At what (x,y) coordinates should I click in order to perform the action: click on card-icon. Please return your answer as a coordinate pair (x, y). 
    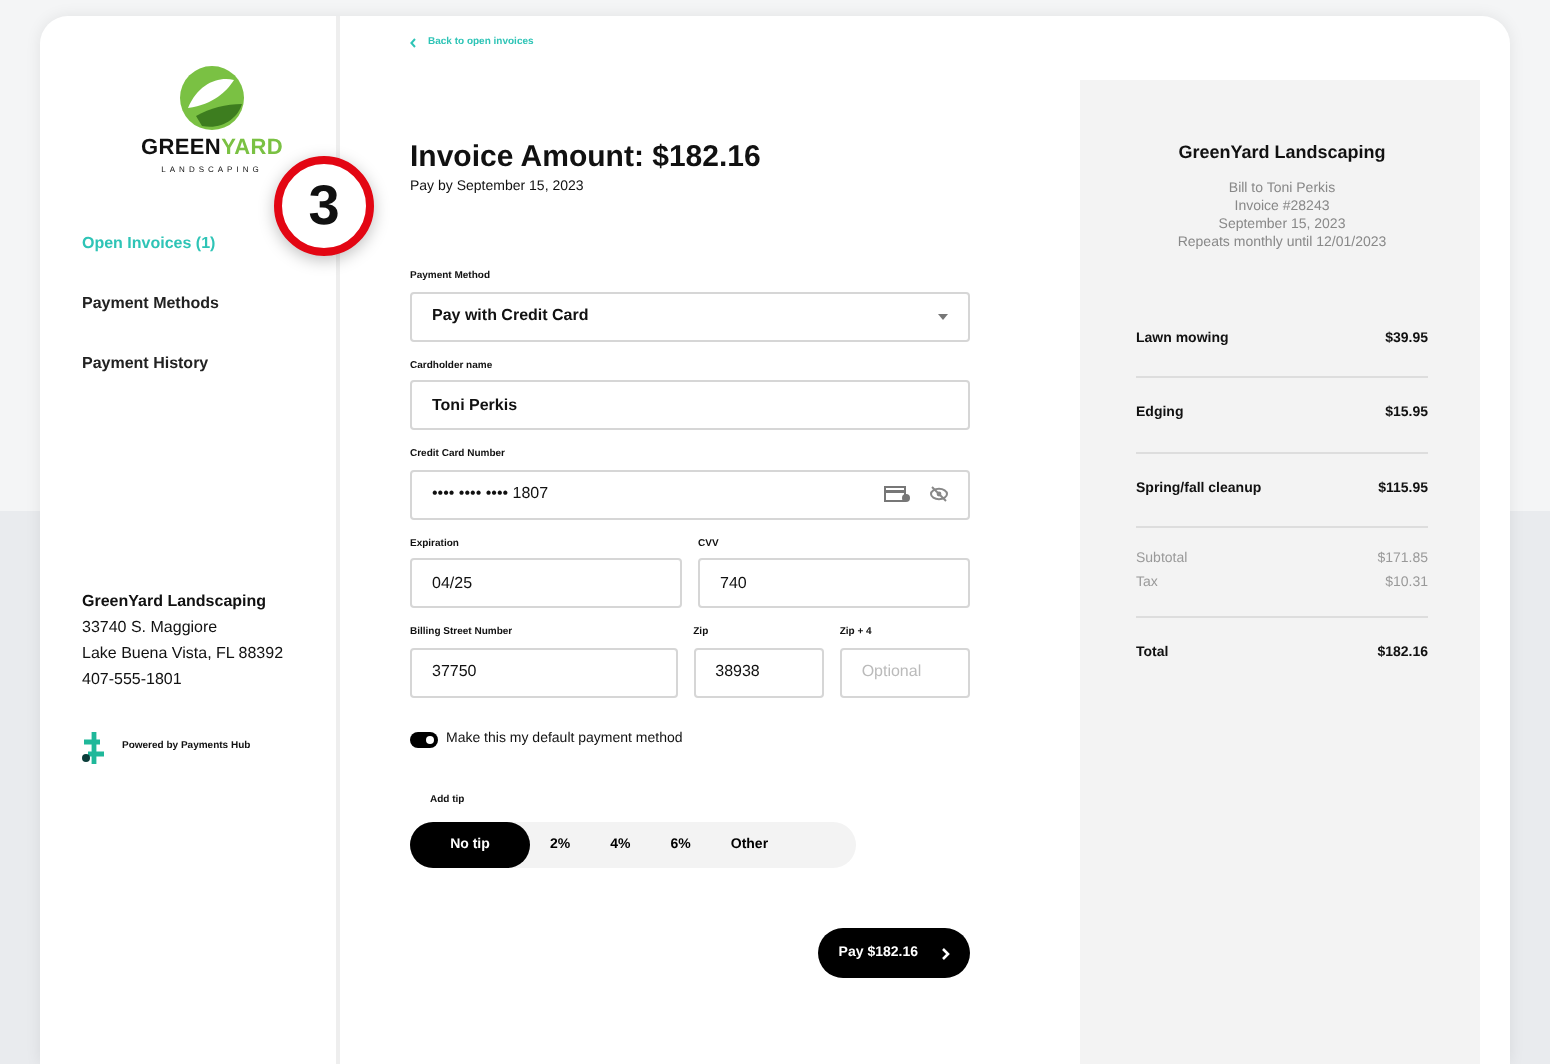
    Looking at the image, I should click on (897, 494).